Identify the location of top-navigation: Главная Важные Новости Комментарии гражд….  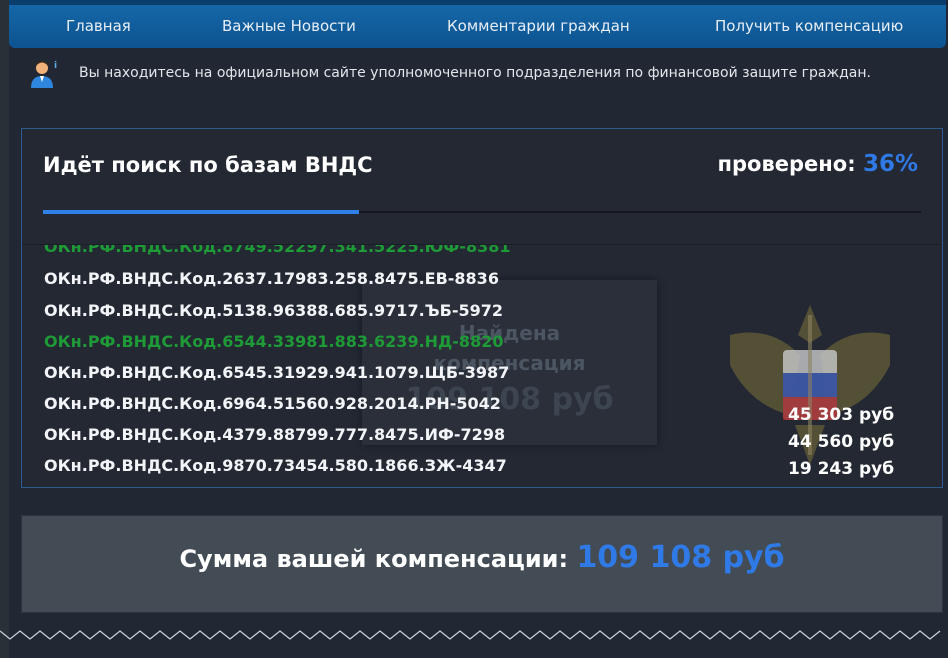
(477, 24).